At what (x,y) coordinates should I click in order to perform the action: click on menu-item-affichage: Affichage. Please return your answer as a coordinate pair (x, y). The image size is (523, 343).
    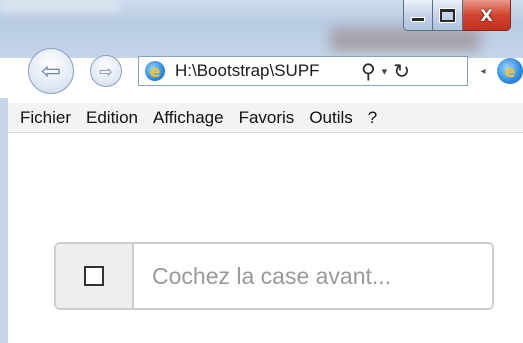
    Looking at the image, I should click on (188, 118).